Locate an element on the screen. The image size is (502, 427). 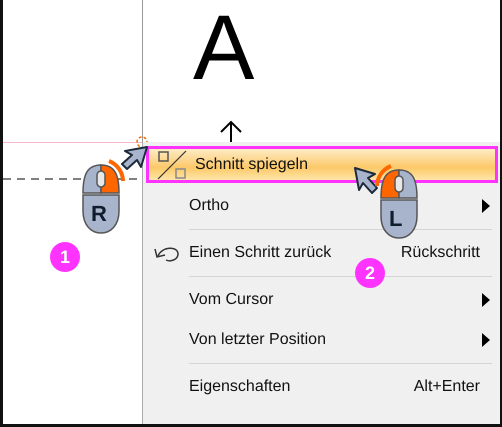
shortcut-text: Rückschritt is located at coordinates (440, 253).